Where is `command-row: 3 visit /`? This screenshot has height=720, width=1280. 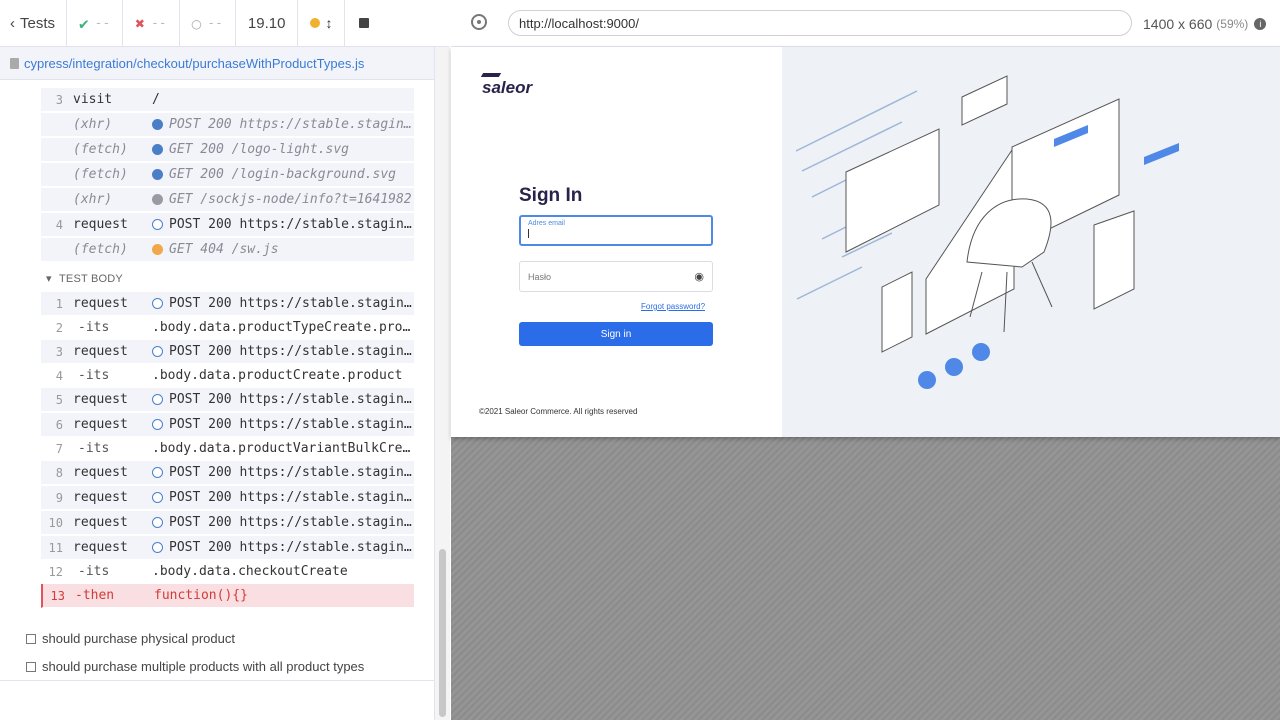 command-row: 3 visit / is located at coordinates (227, 100).